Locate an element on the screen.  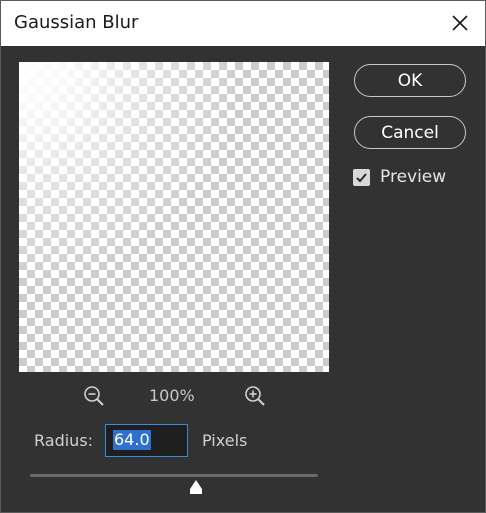
radius-value: 64.0 is located at coordinates (132, 440).